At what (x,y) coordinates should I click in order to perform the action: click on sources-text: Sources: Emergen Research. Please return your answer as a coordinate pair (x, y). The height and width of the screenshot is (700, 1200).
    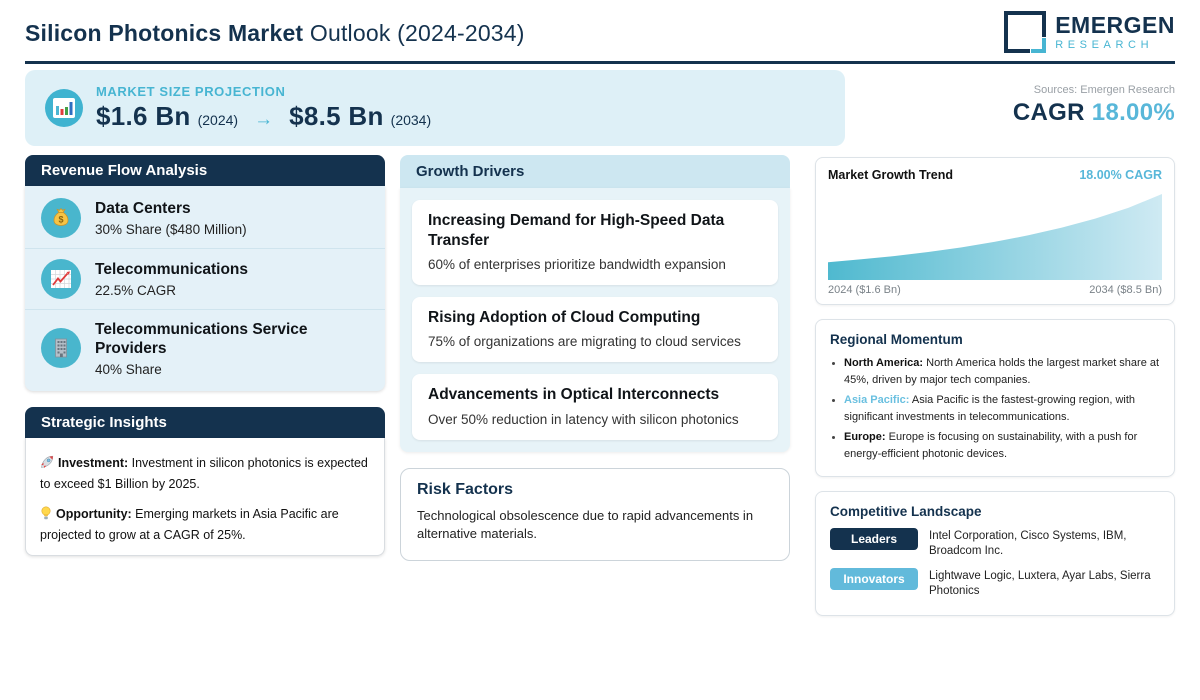
    Looking at the image, I should click on (1104, 90).